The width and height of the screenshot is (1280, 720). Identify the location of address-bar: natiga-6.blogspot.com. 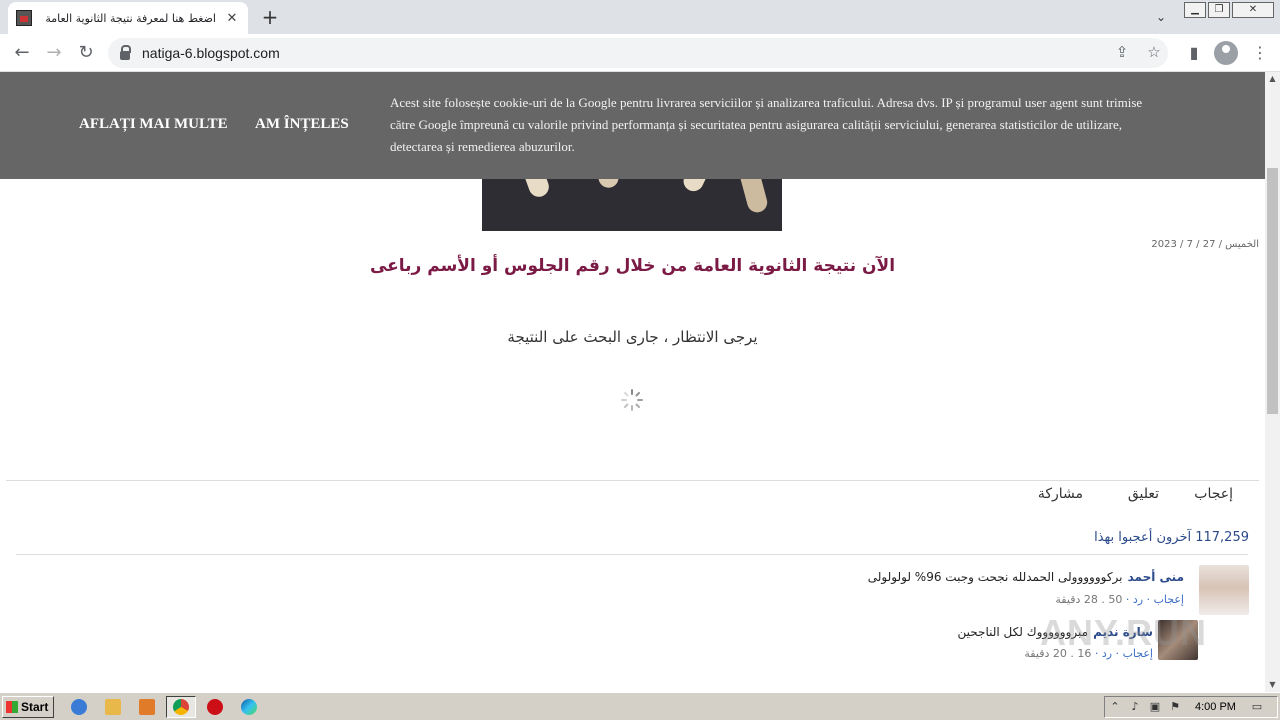
(638, 53).